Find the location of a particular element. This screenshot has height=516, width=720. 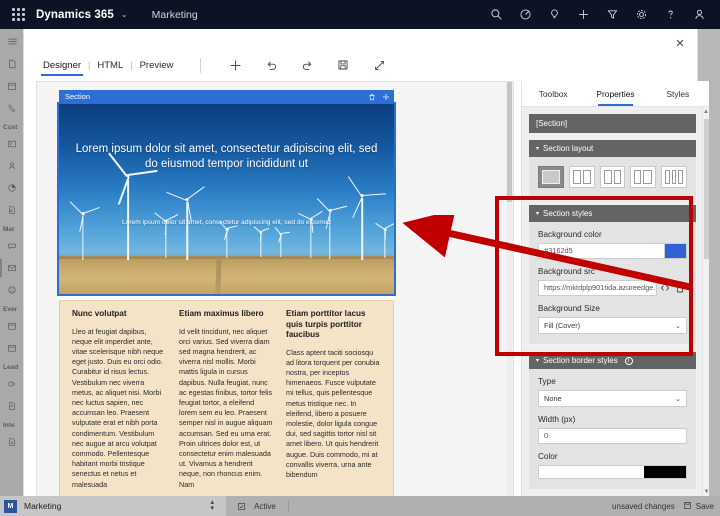

sidebar-group-customers-label: Cust is located at coordinates (10, 127).